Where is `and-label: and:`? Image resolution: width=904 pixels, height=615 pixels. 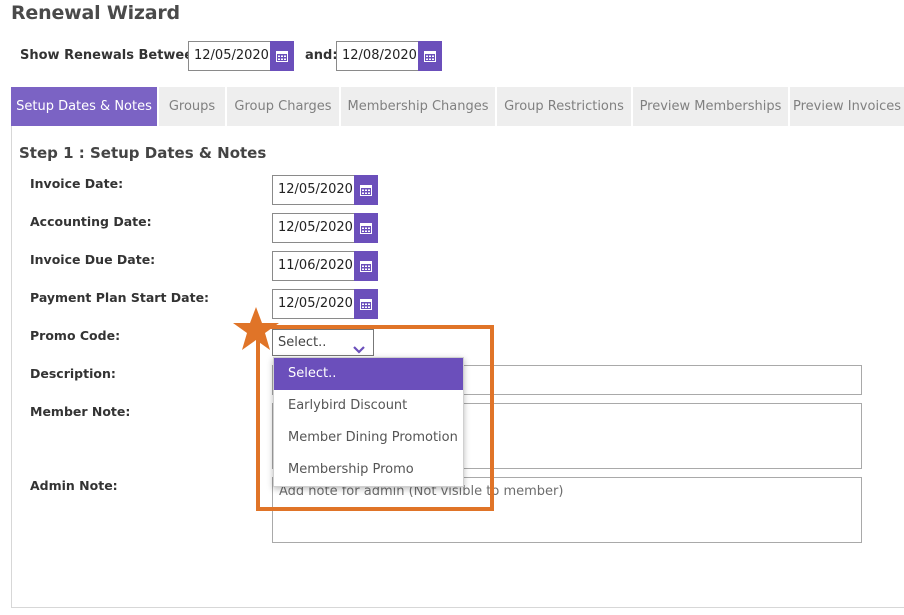 and-label: and: is located at coordinates (321, 55).